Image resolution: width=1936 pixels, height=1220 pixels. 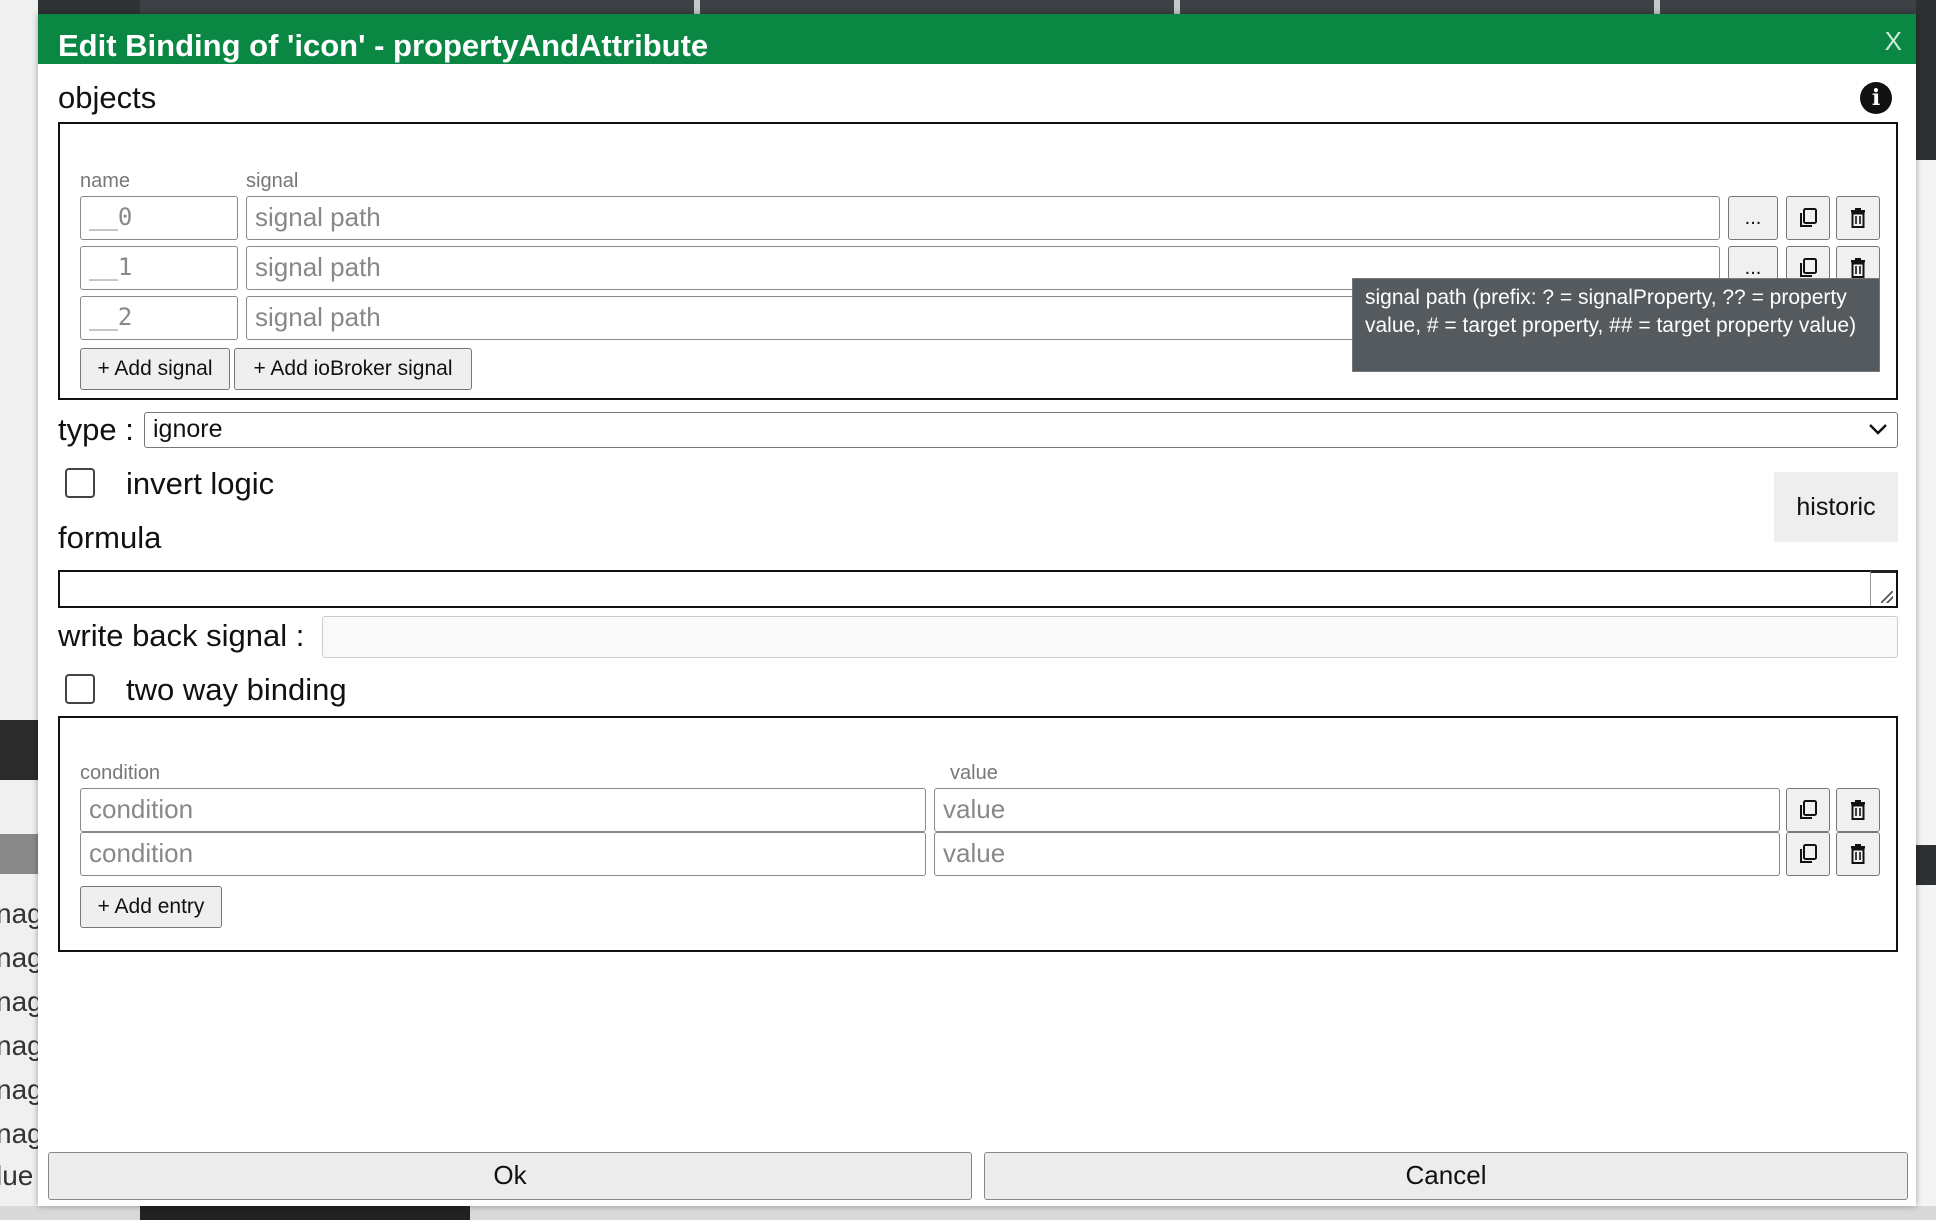 What do you see at coordinates (151, 907) in the screenshot?
I see `add-entry-button: + Add entry` at bounding box center [151, 907].